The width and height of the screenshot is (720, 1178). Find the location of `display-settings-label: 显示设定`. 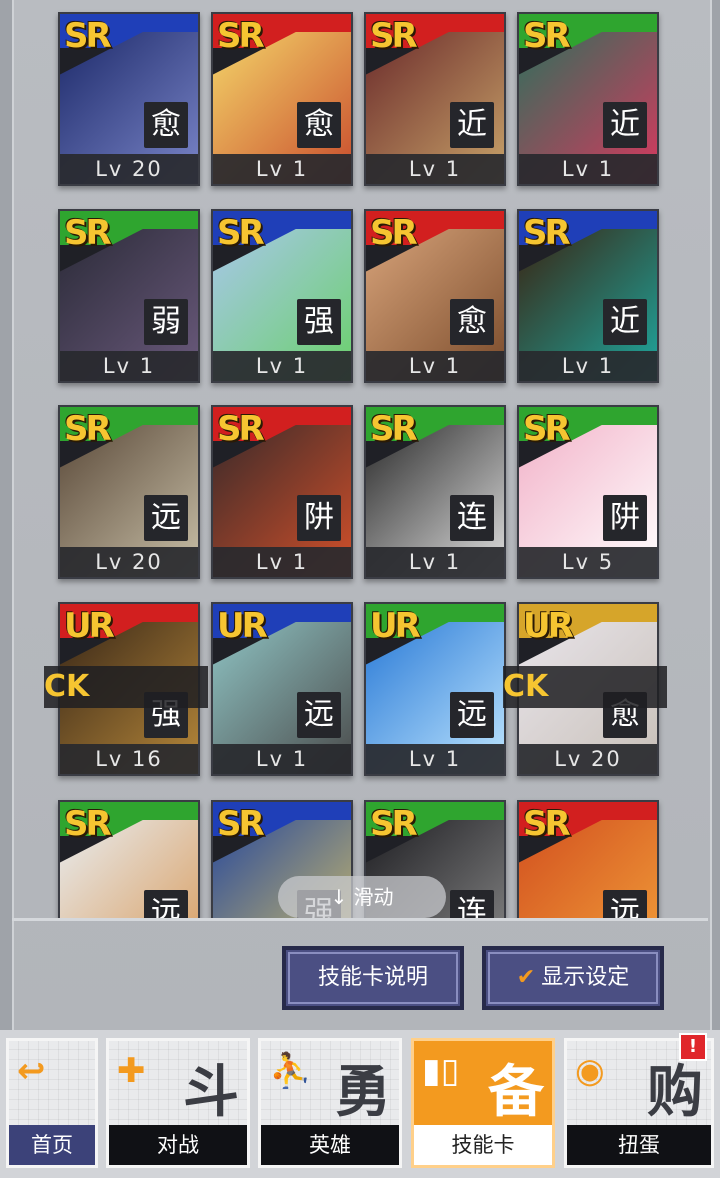

display-settings-label: 显示设定 is located at coordinates (585, 977).